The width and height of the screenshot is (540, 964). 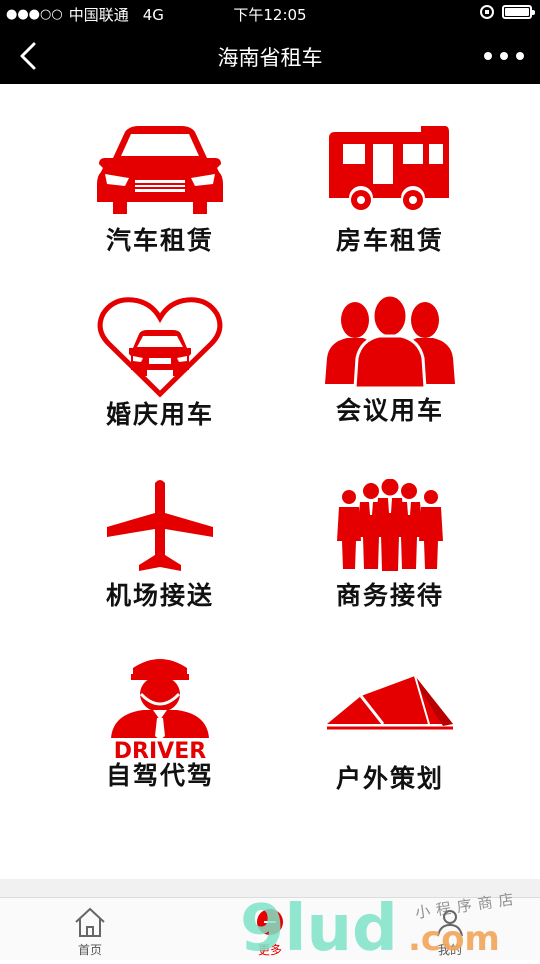 I want to click on business-people-icon, so click(x=390, y=525).